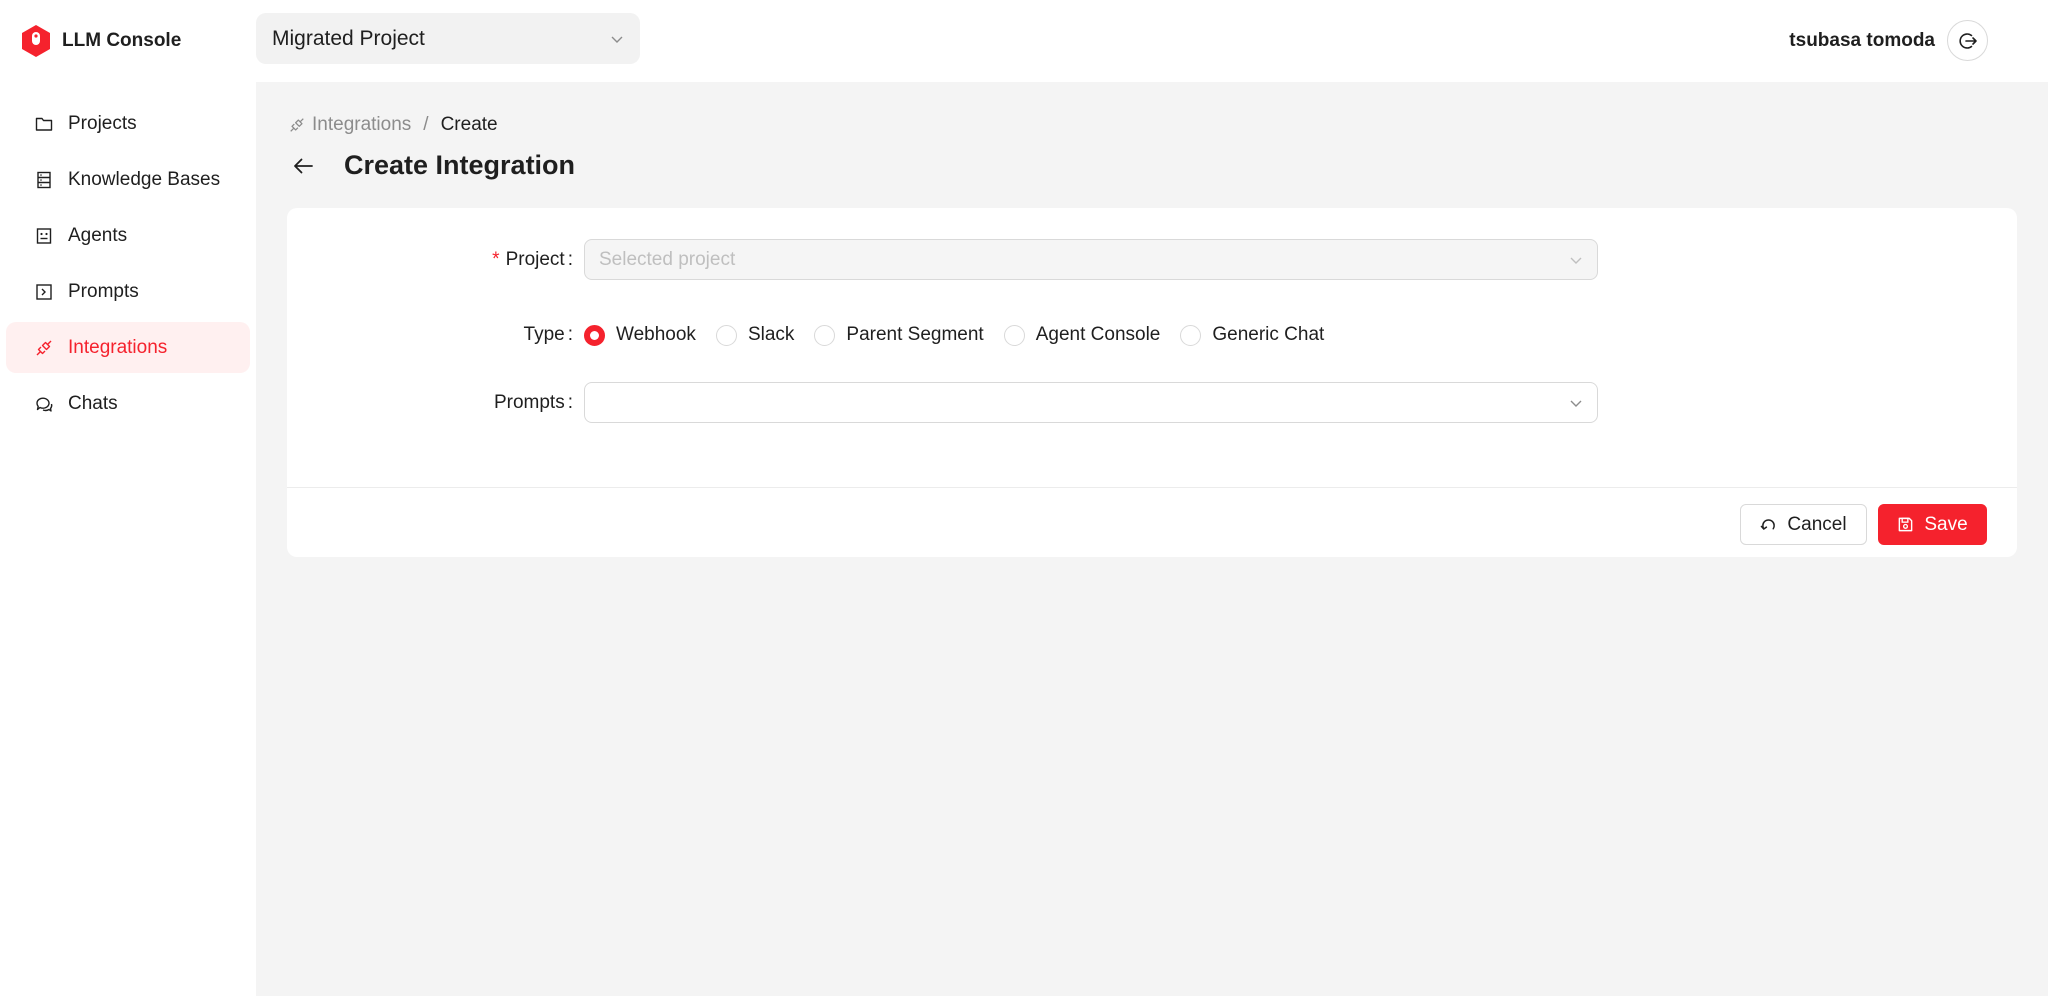 This screenshot has height=996, width=2048. I want to click on sidebar: Projects Knowledge Bases Agents Prompts, so click(128, 539).